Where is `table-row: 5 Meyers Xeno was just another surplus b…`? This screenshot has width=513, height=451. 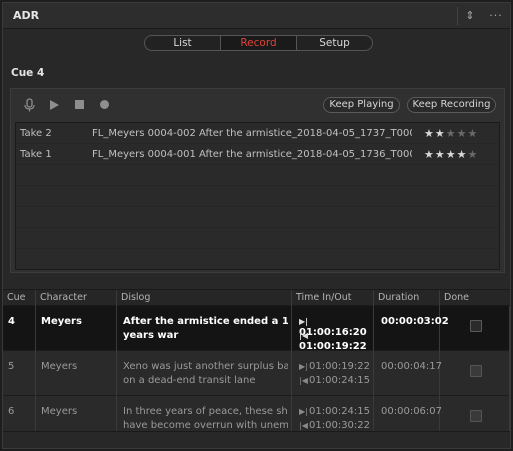 table-row: 5 Meyers Xeno was just another surplus b… is located at coordinates (256, 373).